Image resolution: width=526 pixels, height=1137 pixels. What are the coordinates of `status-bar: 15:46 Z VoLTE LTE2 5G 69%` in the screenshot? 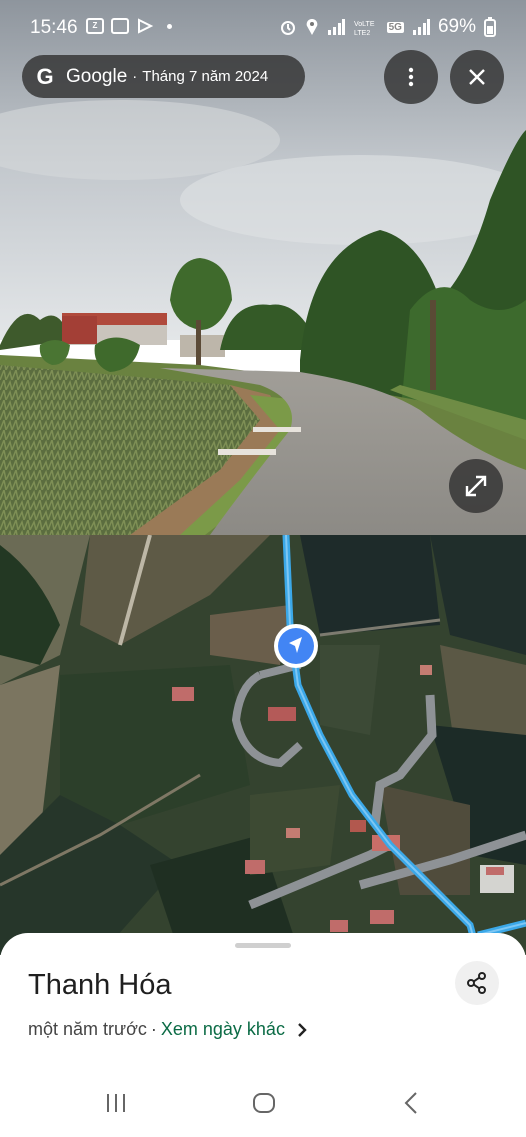 It's located at (263, 28).